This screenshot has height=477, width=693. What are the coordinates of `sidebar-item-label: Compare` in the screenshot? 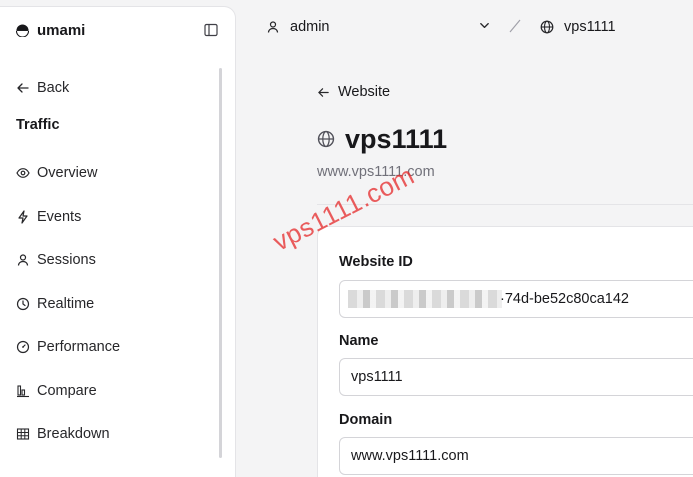 It's located at (67, 391).